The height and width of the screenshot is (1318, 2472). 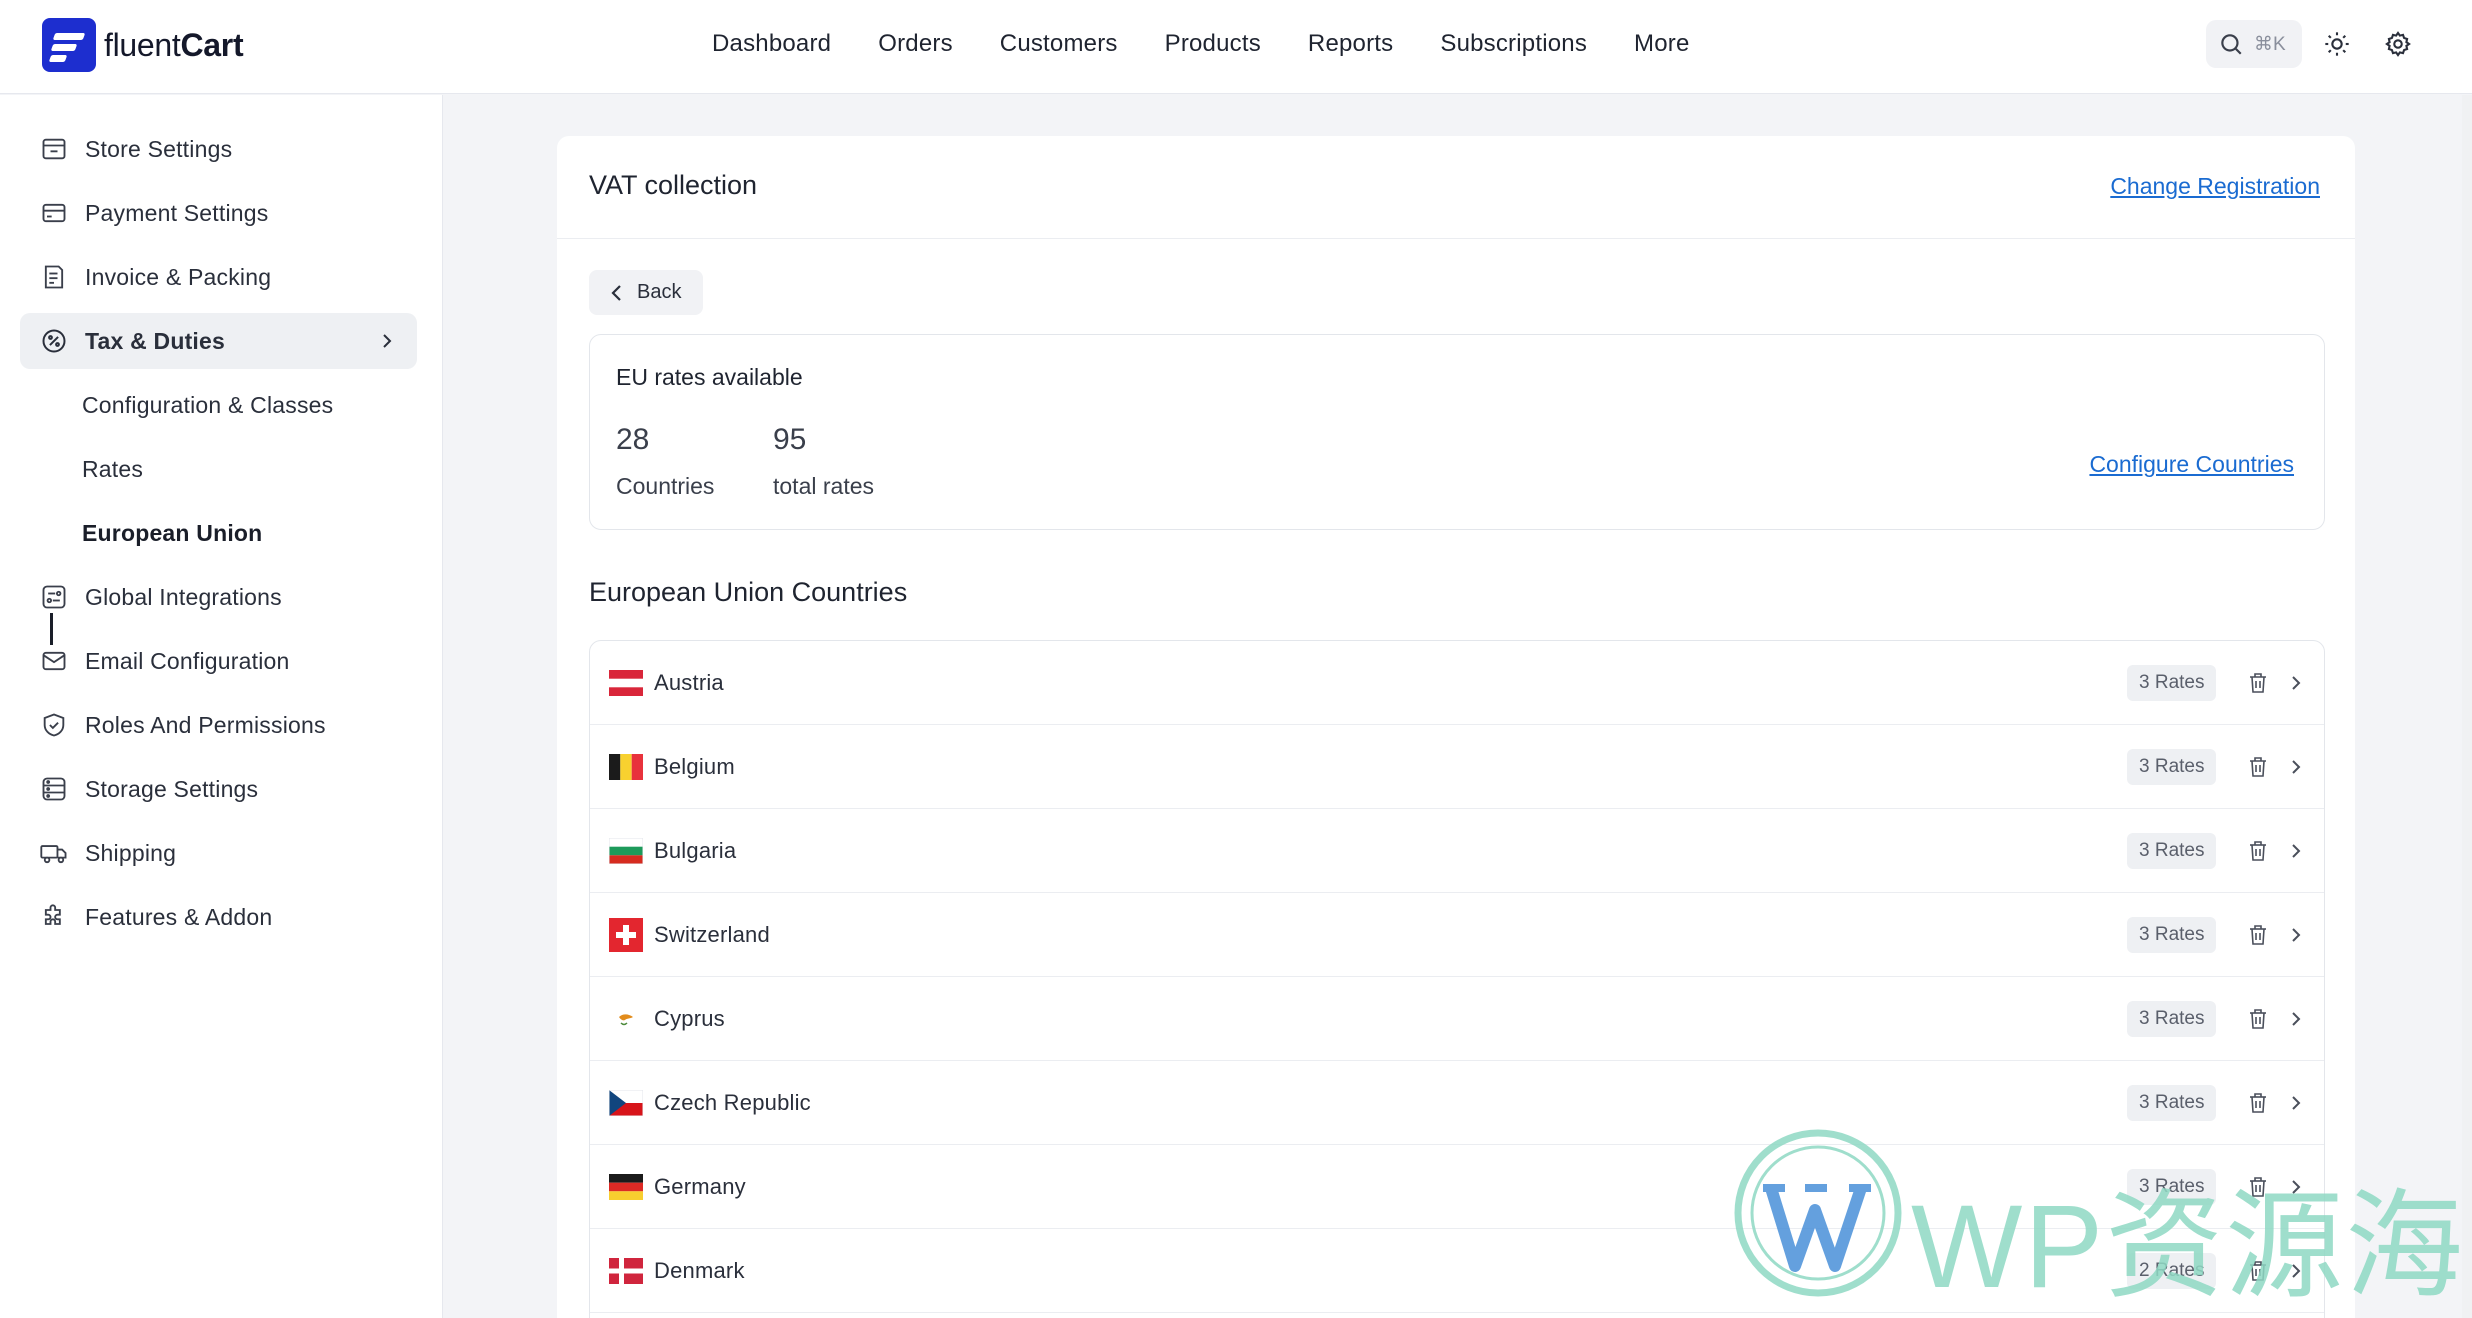 What do you see at coordinates (143, 45) in the screenshot?
I see `brand-logo: fluentCart` at bounding box center [143, 45].